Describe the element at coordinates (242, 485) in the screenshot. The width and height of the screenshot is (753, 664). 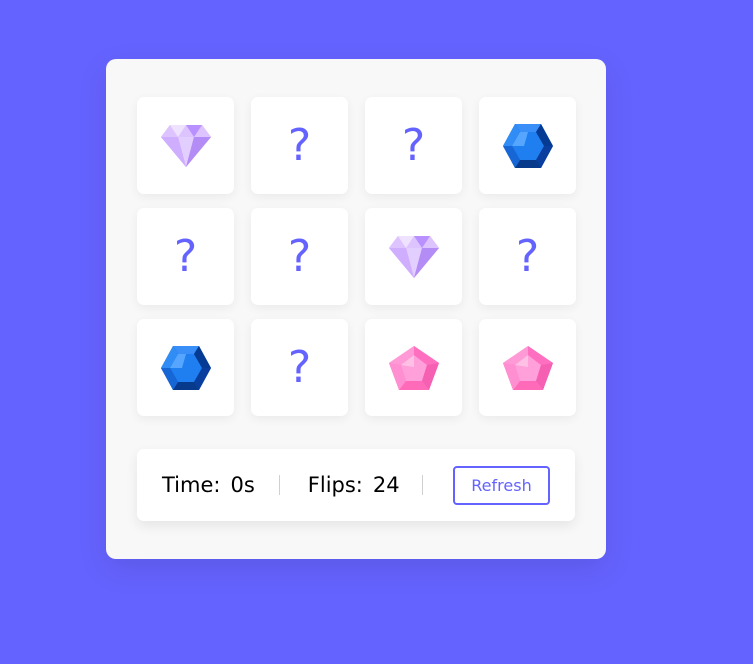
I see `time-value: 0s` at that location.